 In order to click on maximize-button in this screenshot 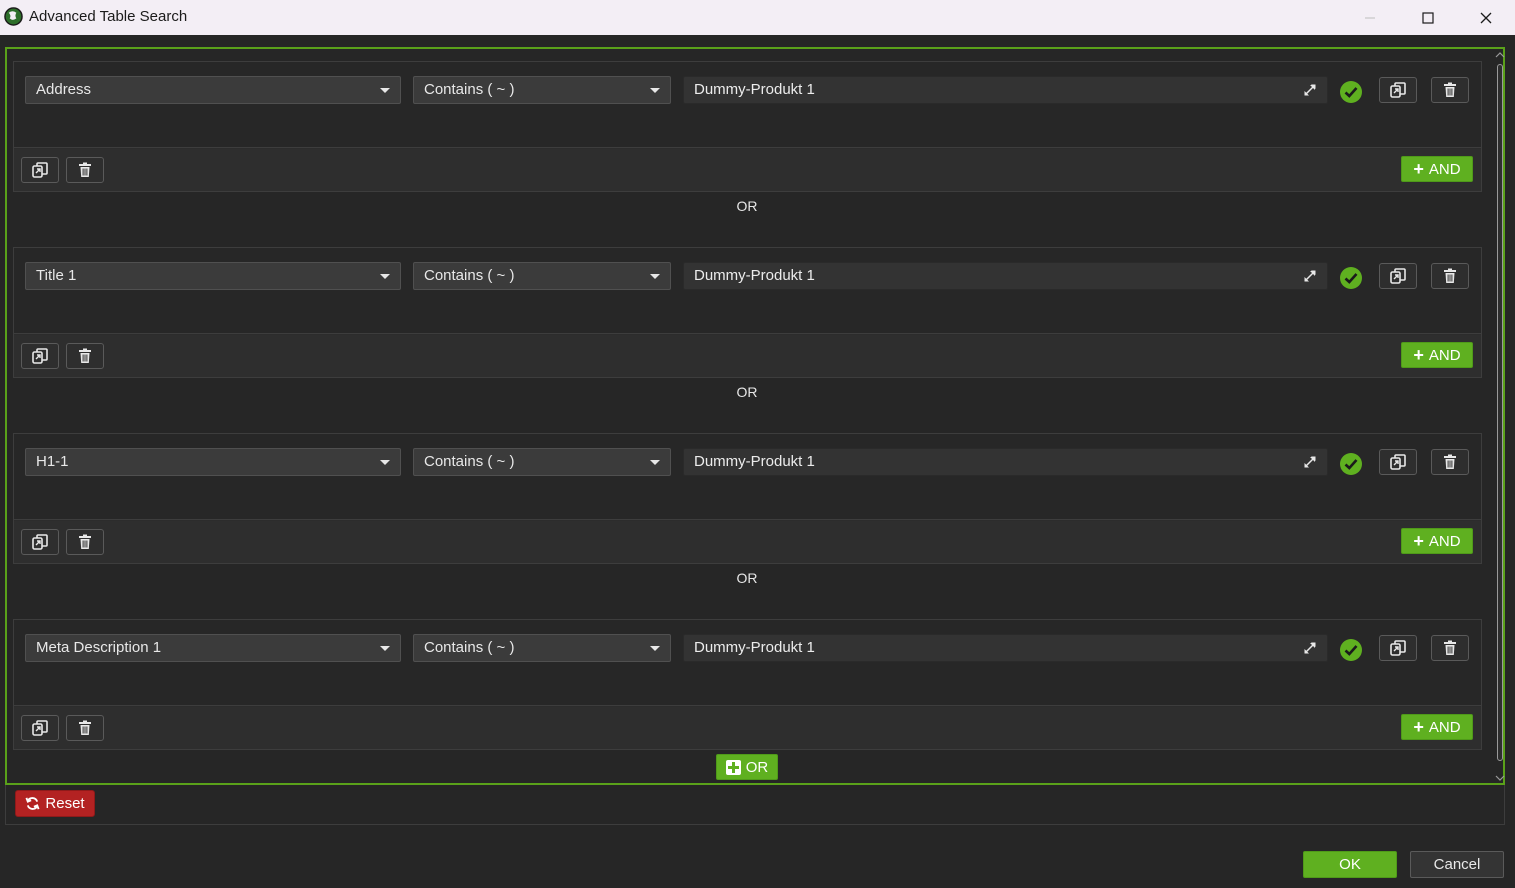, I will do `click(1428, 17)`.